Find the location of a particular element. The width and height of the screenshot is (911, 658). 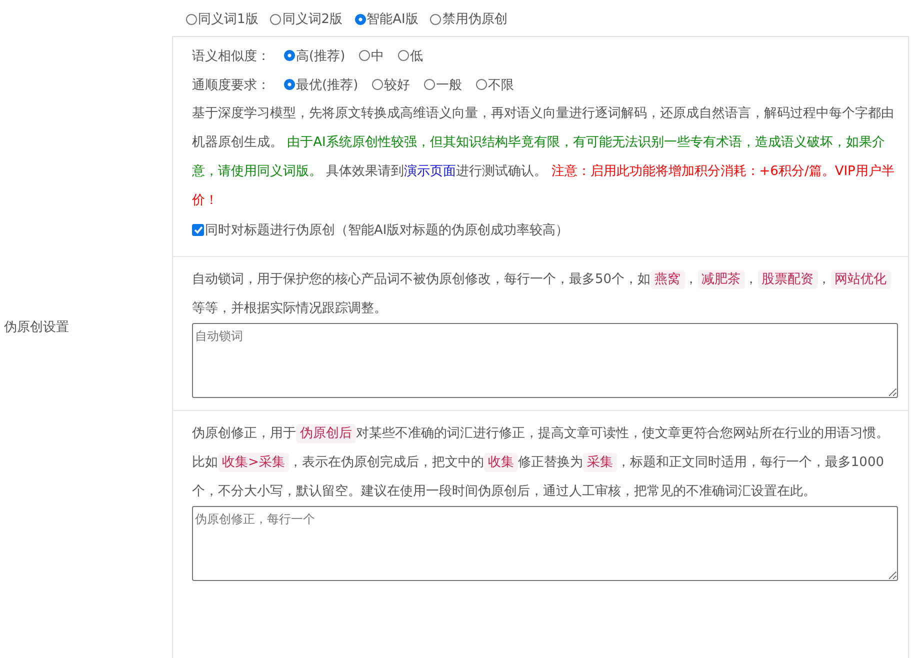

radio-option: 一般 is located at coordinates (443, 85).